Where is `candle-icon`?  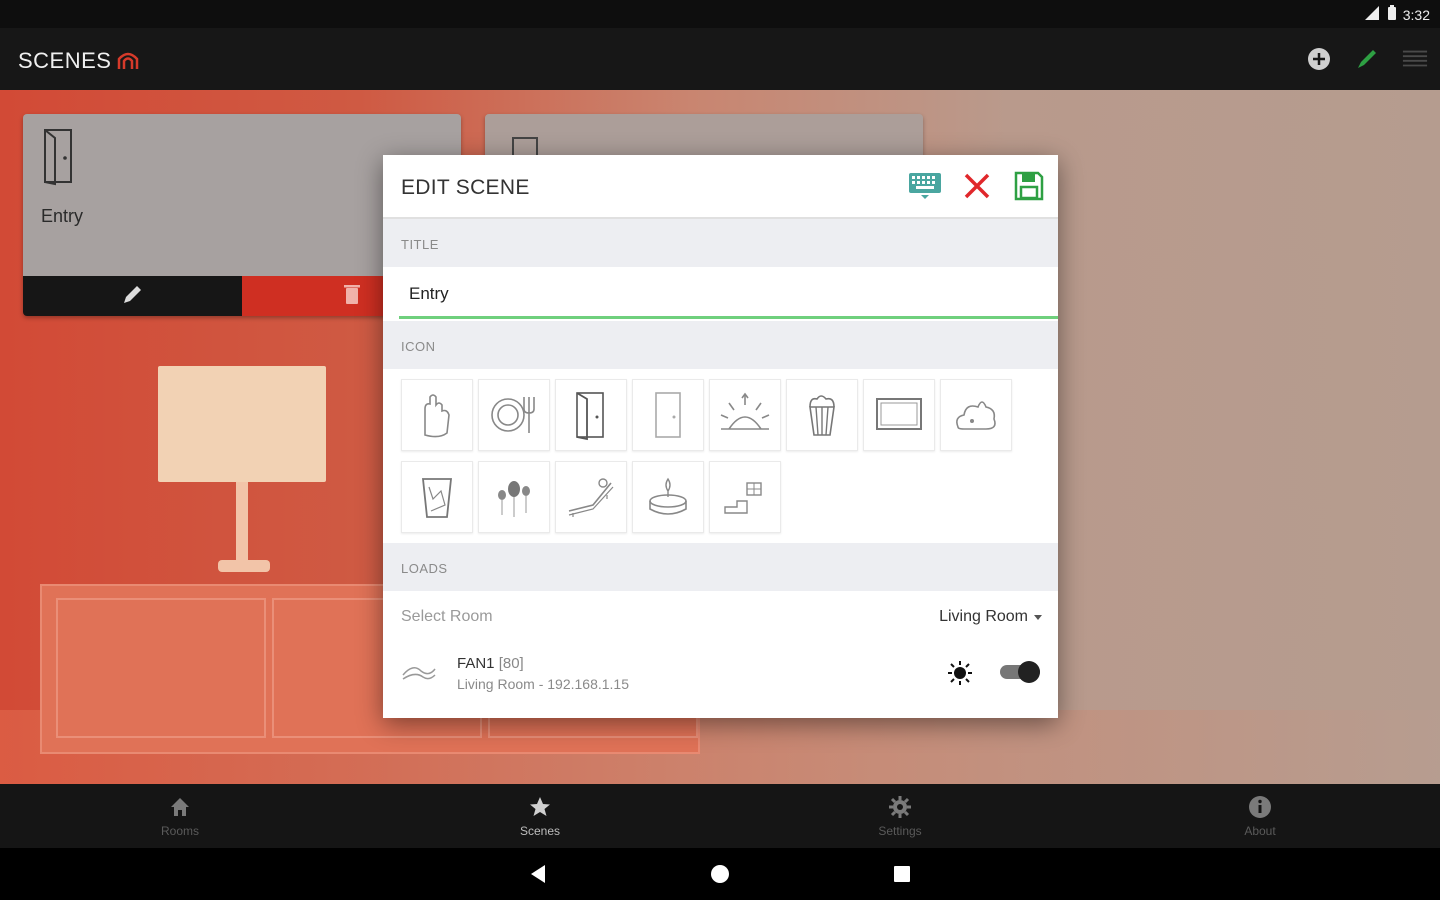 candle-icon is located at coordinates (668, 497).